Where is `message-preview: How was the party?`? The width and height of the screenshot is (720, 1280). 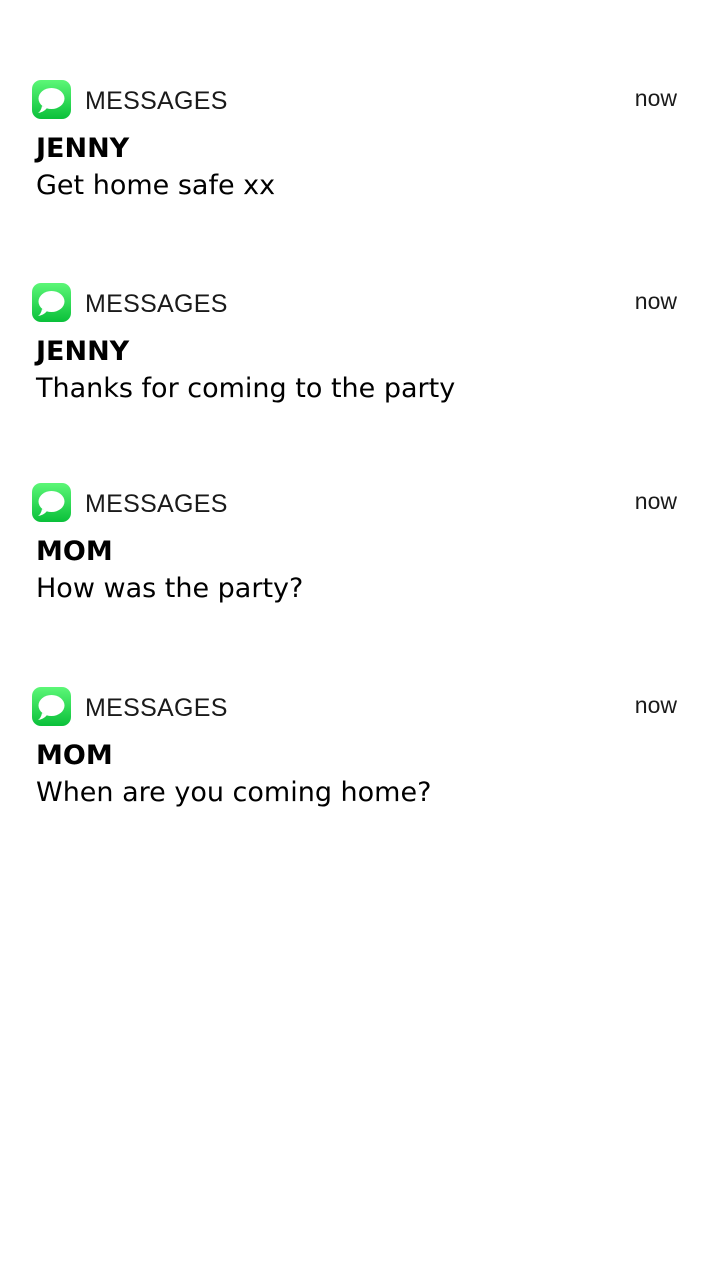
message-preview: How was the party? is located at coordinates (170, 588).